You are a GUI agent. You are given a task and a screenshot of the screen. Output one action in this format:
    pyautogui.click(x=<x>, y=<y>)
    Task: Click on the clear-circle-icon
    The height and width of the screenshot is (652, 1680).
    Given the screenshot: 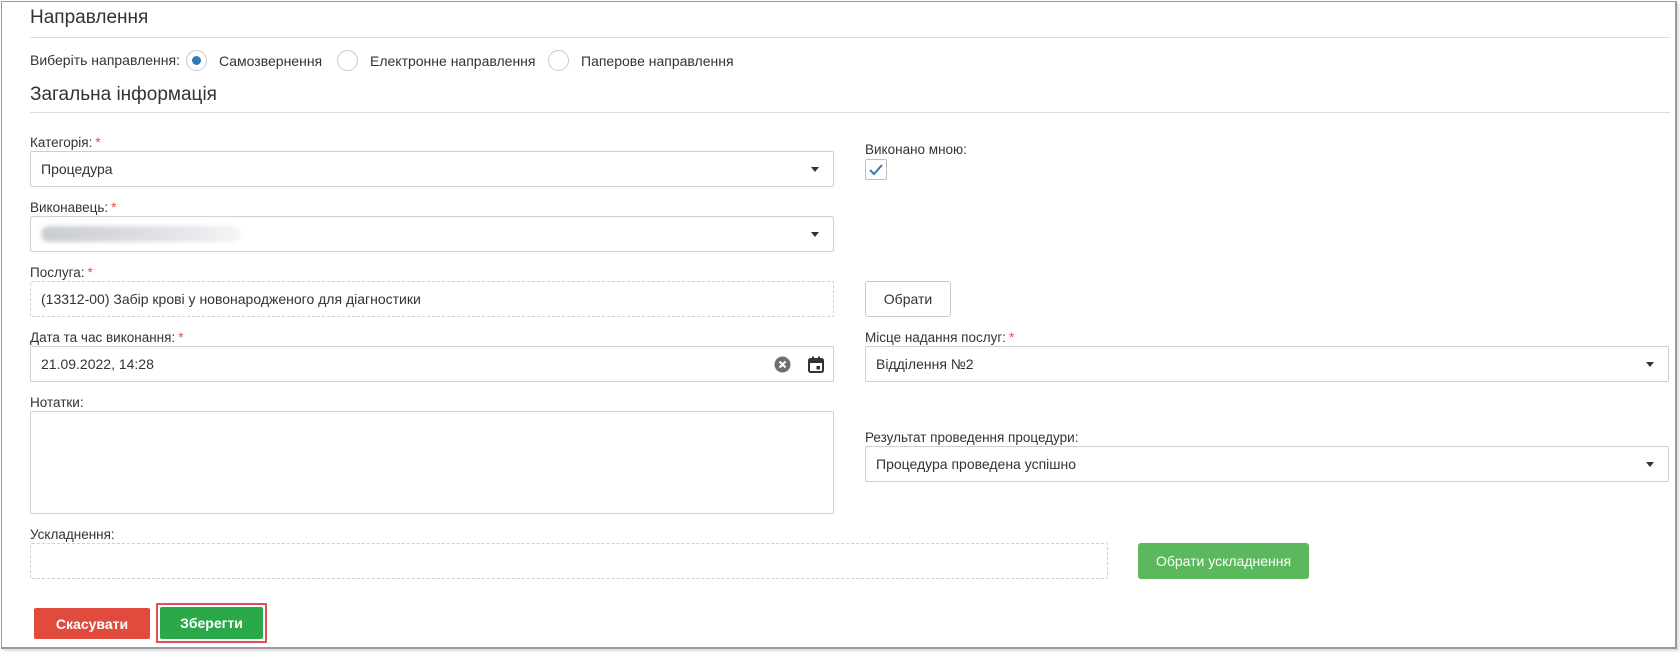 What is the action you would take?
    pyautogui.click(x=782, y=364)
    